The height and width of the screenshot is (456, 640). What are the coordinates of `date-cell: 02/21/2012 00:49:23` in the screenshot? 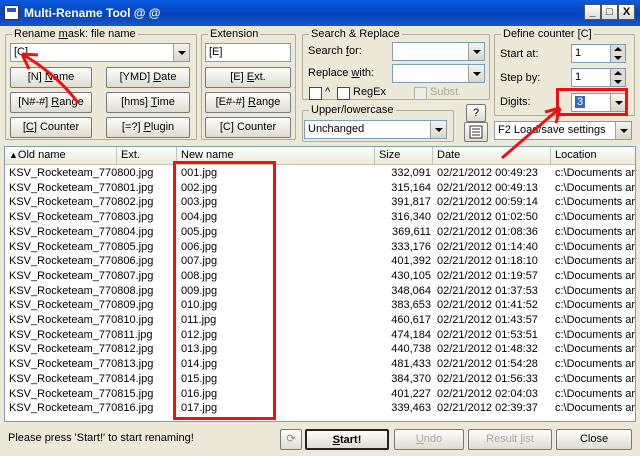 It's located at (487, 173).